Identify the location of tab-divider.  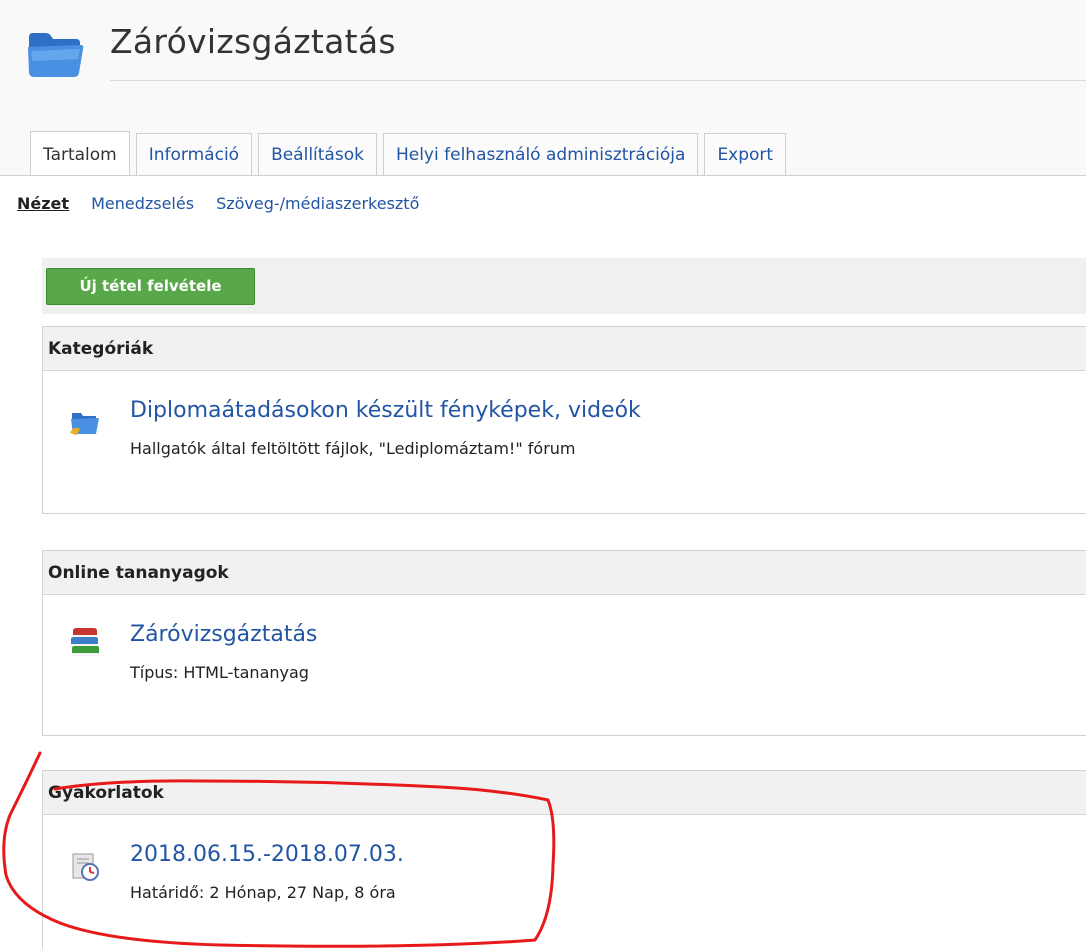
(543, 175).